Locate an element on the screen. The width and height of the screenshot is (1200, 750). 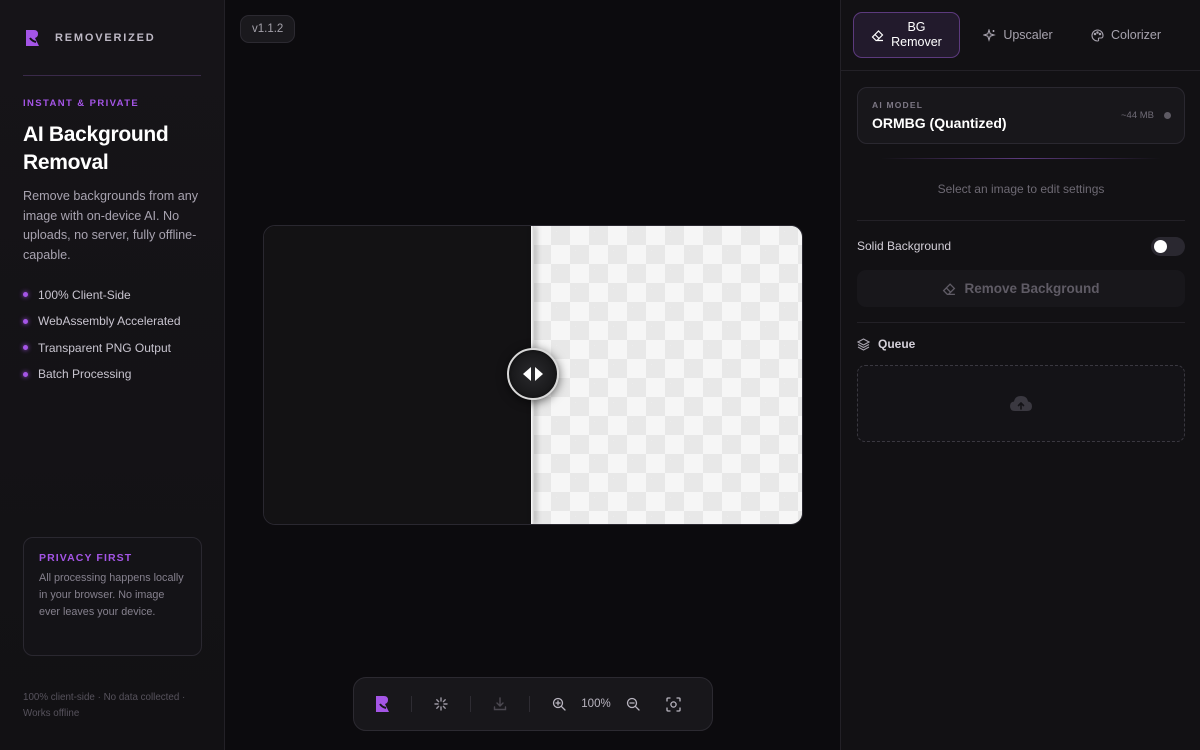
tab-upscaler: Upscaler is located at coordinates (1018, 35).